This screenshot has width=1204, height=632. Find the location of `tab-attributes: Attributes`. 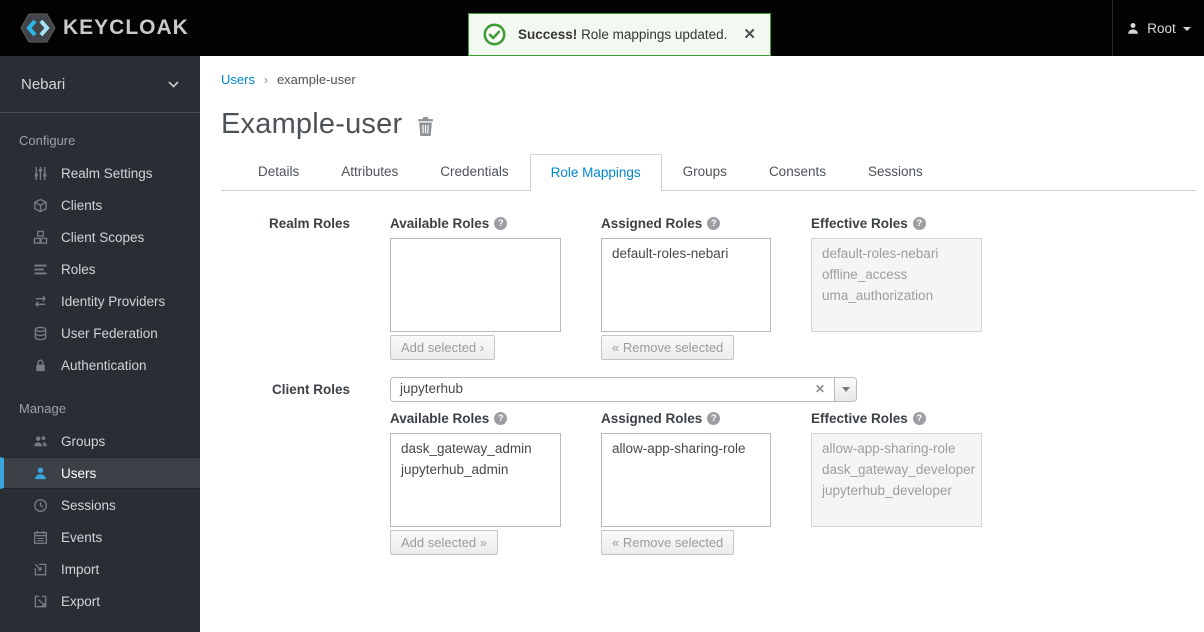

tab-attributes: Attributes is located at coordinates (369, 172).